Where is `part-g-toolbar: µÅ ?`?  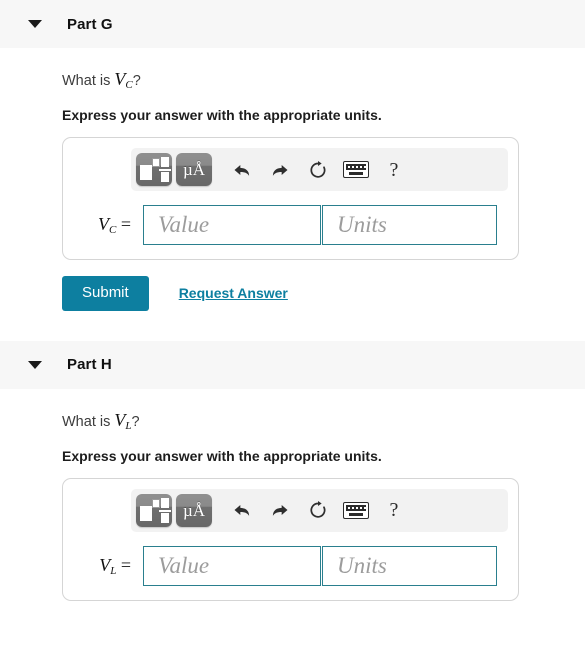 part-g-toolbar: µÅ ? is located at coordinates (319, 170).